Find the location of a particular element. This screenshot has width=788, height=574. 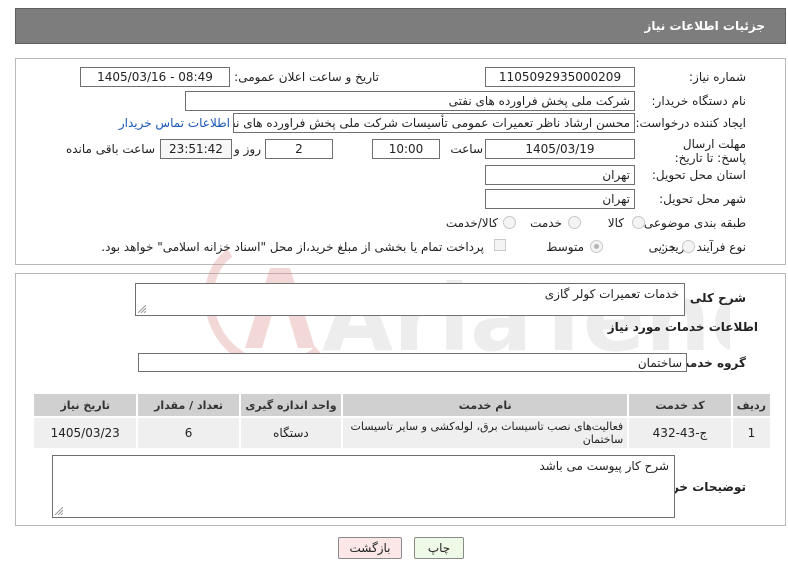

category-service-label: خدمت is located at coordinates (546, 223).